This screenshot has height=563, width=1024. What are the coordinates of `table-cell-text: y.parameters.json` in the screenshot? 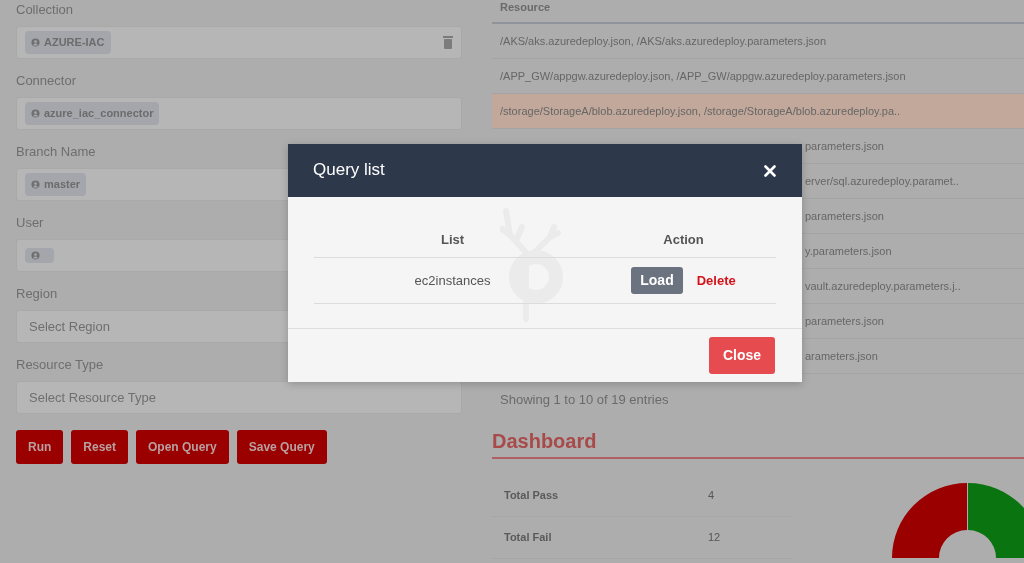 It's located at (848, 251).